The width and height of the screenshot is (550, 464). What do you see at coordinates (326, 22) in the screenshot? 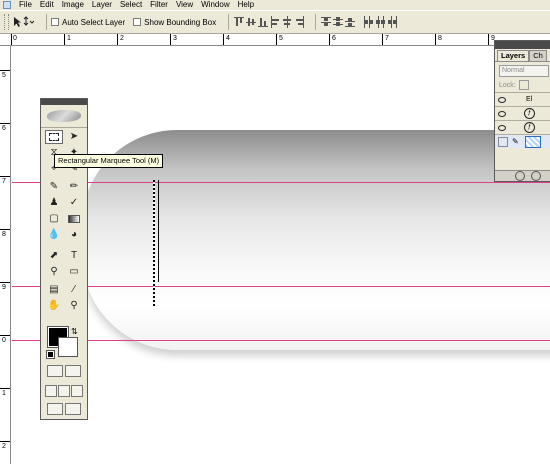
I see `distribute-top-edges-icon` at bounding box center [326, 22].